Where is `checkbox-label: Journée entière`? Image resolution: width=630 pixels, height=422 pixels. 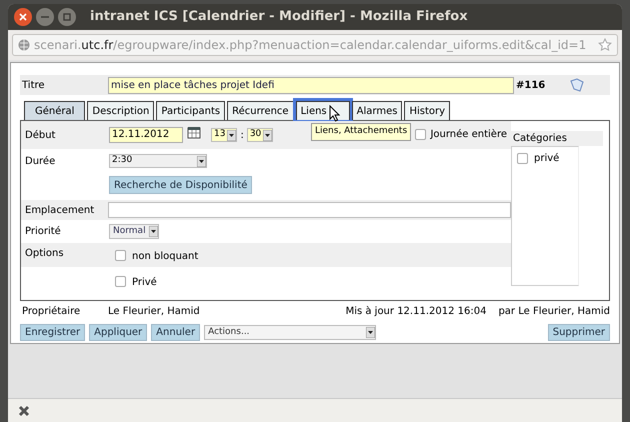
checkbox-label: Journée entière is located at coordinates (468, 135).